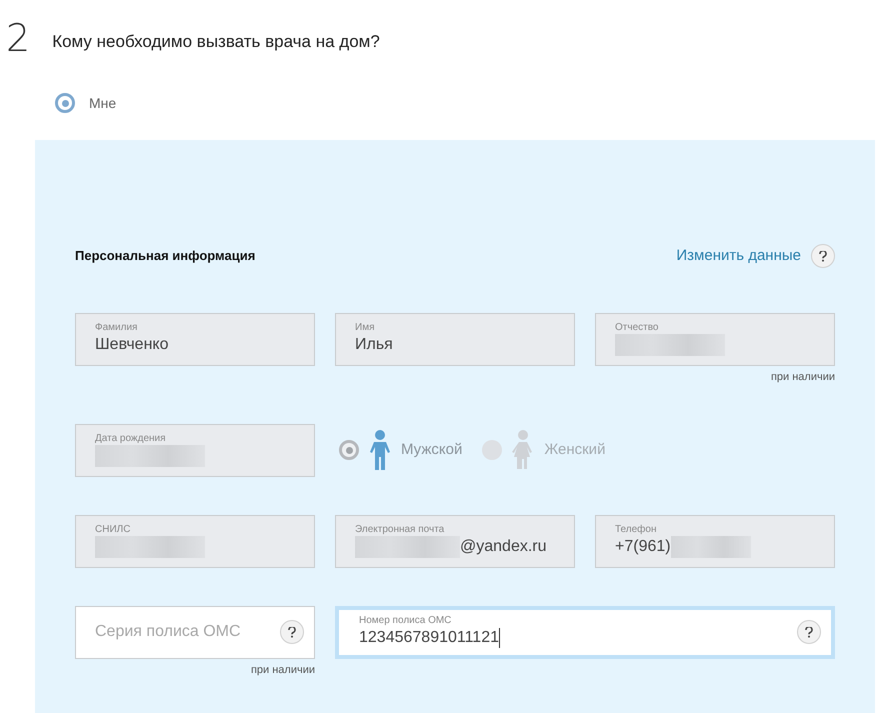 Image resolution: width=889 pixels, height=713 pixels. I want to click on gender-label: Женский, so click(575, 450).